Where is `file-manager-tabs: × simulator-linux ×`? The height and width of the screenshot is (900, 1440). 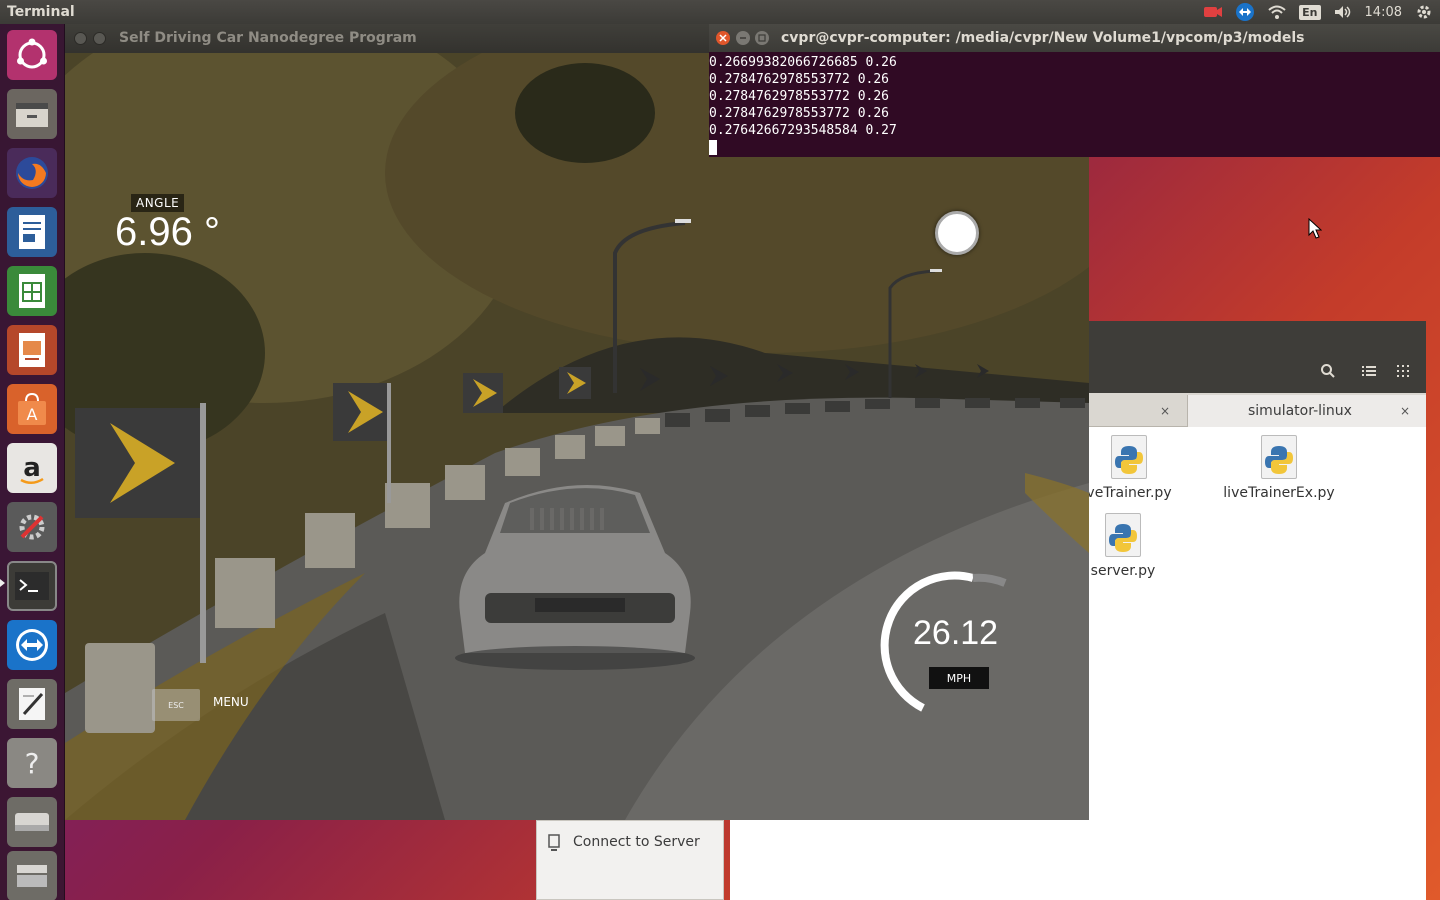
file-manager-tabs: × simulator-linux × is located at coordinates (1257, 410).